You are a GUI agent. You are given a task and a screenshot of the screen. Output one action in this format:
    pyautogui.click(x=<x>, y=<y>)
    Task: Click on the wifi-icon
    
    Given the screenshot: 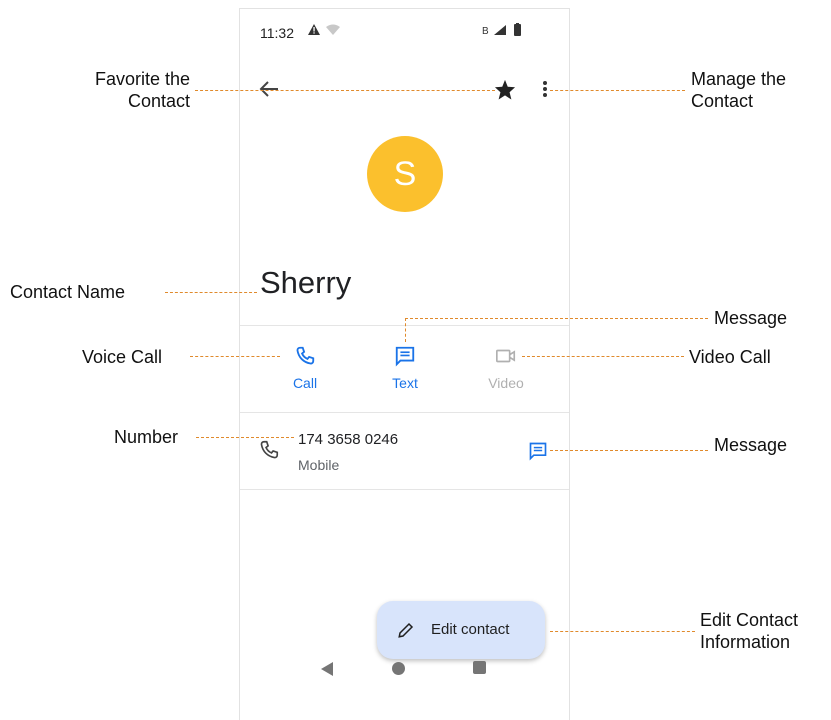 What is the action you would take?
    pyautogui.click(x=333, y=29)
    